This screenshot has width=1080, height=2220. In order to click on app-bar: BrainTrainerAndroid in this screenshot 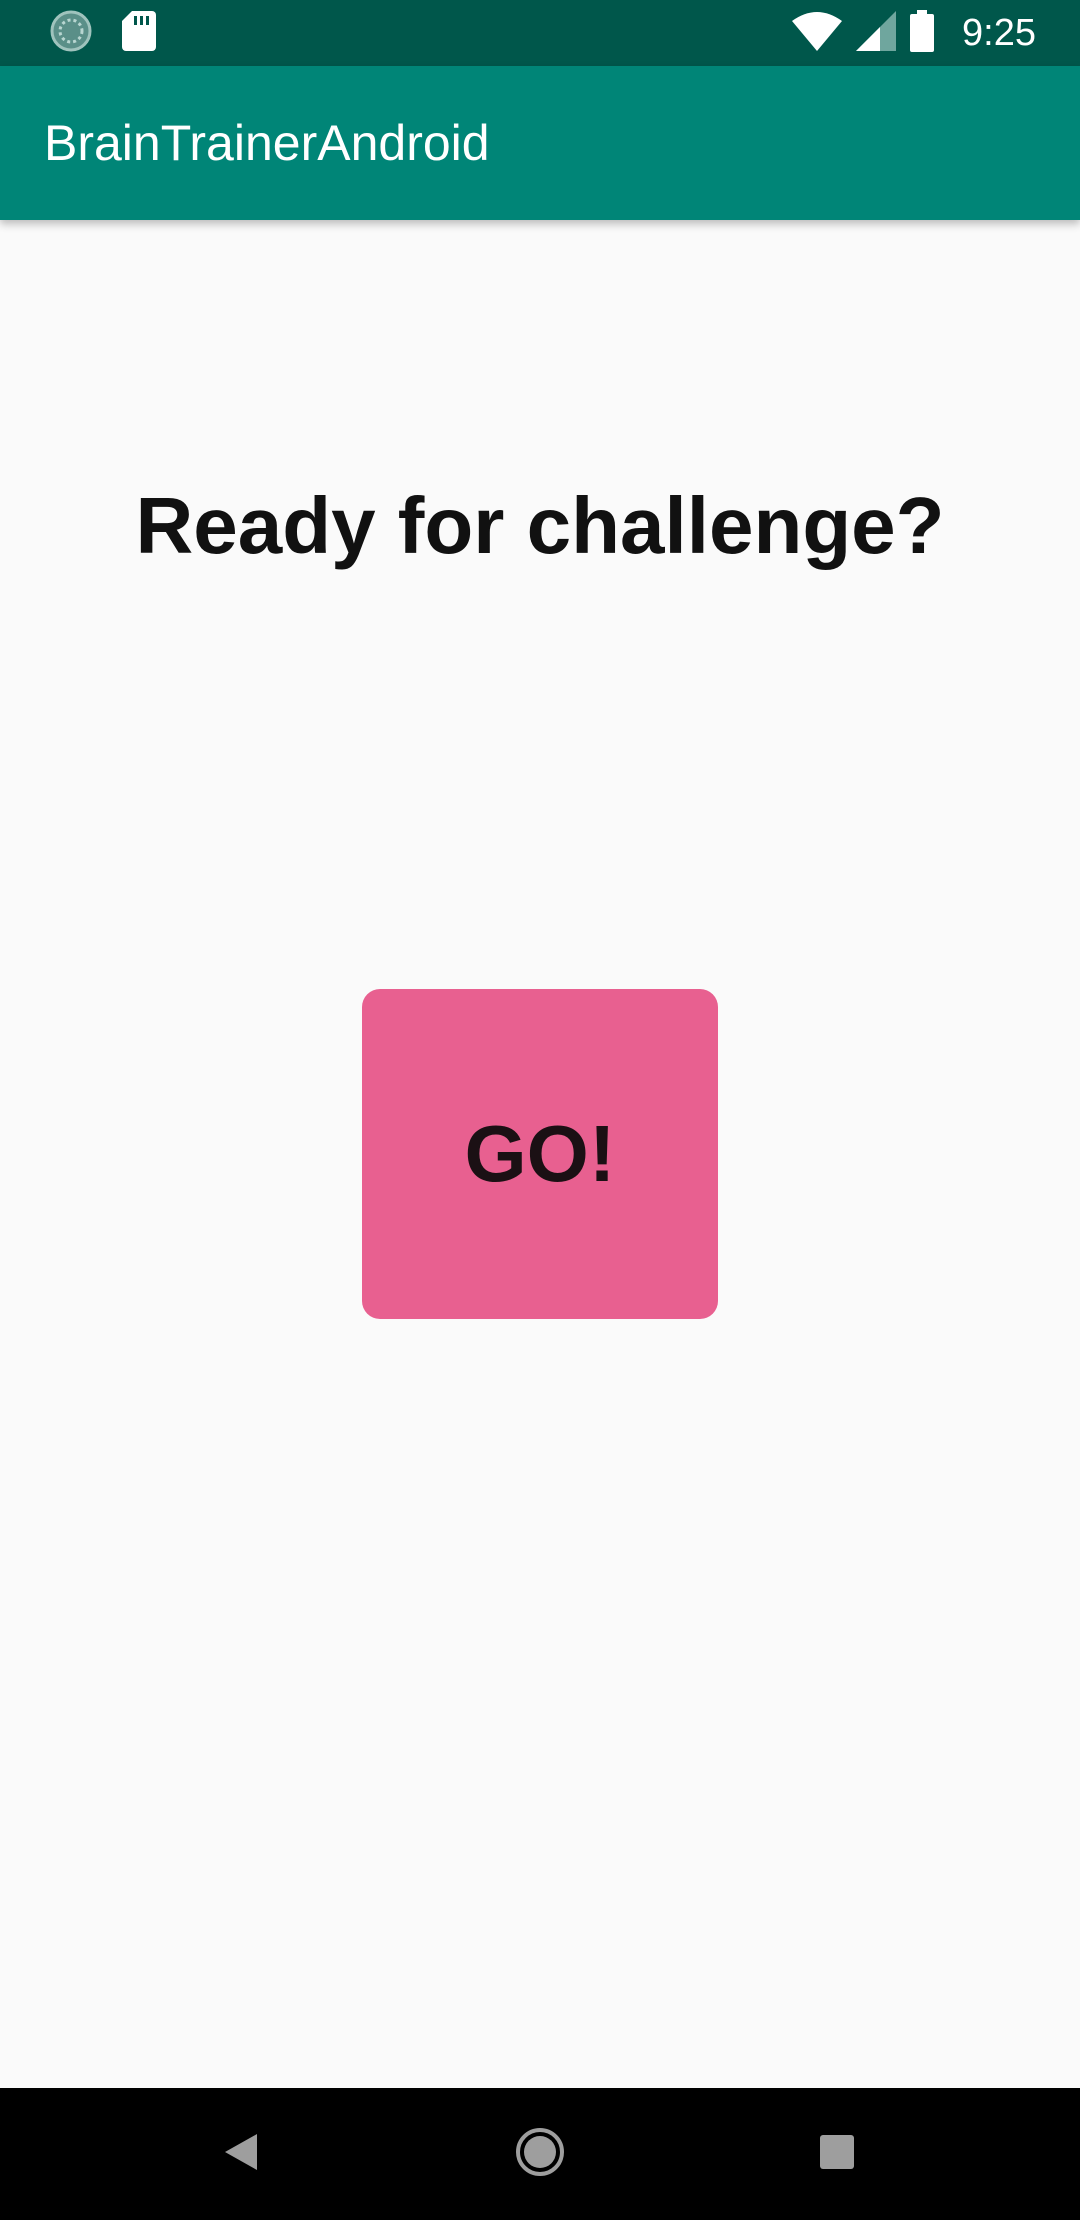, I will do `click(540, 143)`.